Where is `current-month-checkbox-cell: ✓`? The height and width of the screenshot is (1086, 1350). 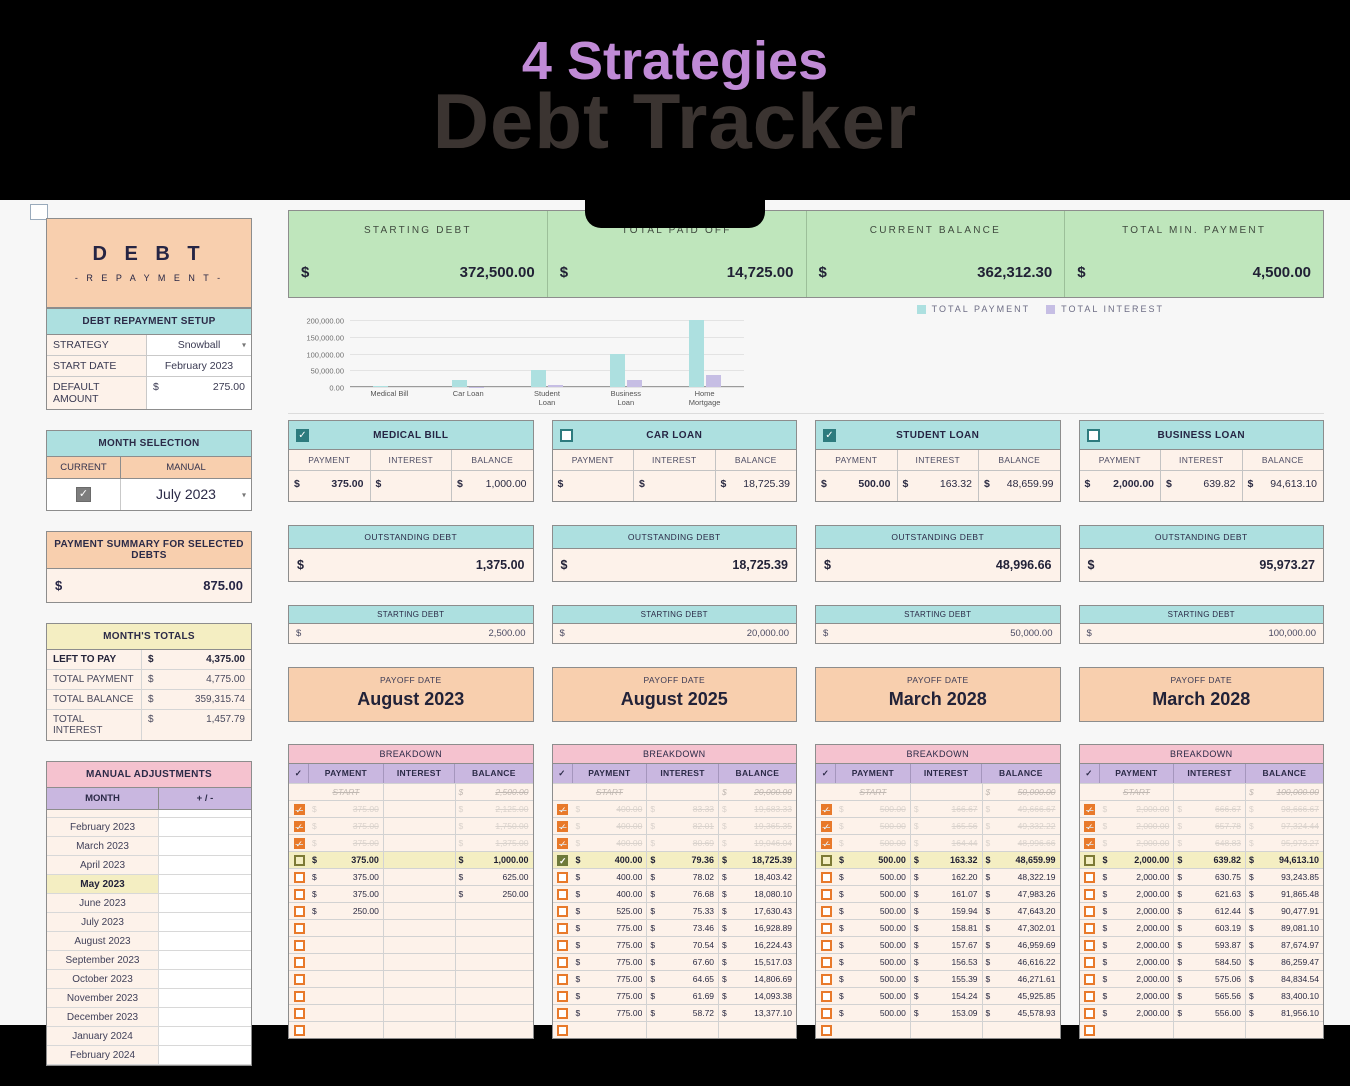 current-month-checkbox-cell: ✓ is located at coordinates (84, 494).